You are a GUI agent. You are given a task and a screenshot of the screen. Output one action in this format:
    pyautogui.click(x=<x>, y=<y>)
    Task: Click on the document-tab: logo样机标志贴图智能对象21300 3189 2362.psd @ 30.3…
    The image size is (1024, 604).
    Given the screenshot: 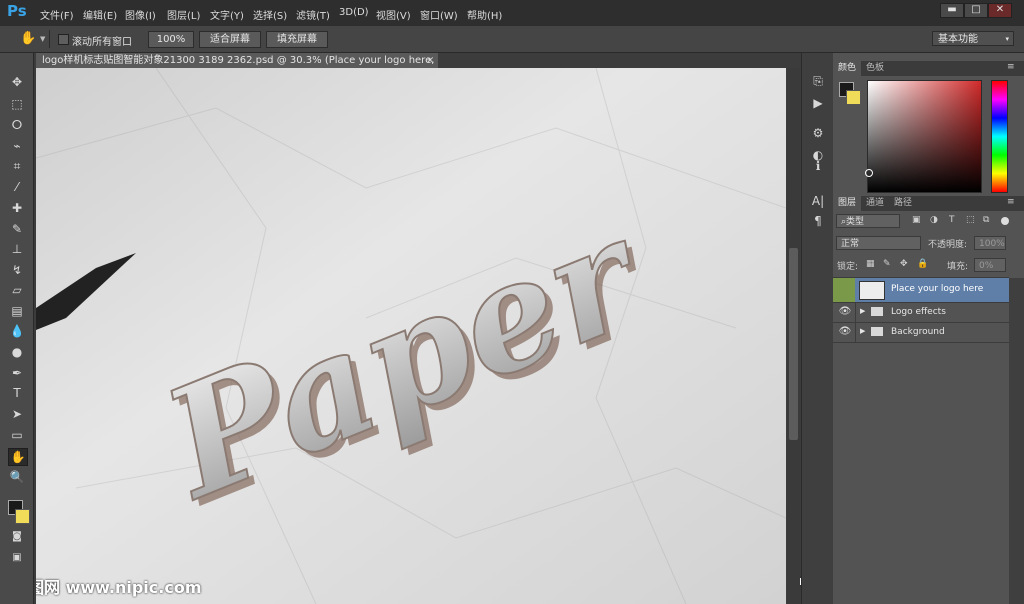 What is the action you would take?
    pyautogui.click(x=237, y=60)
    